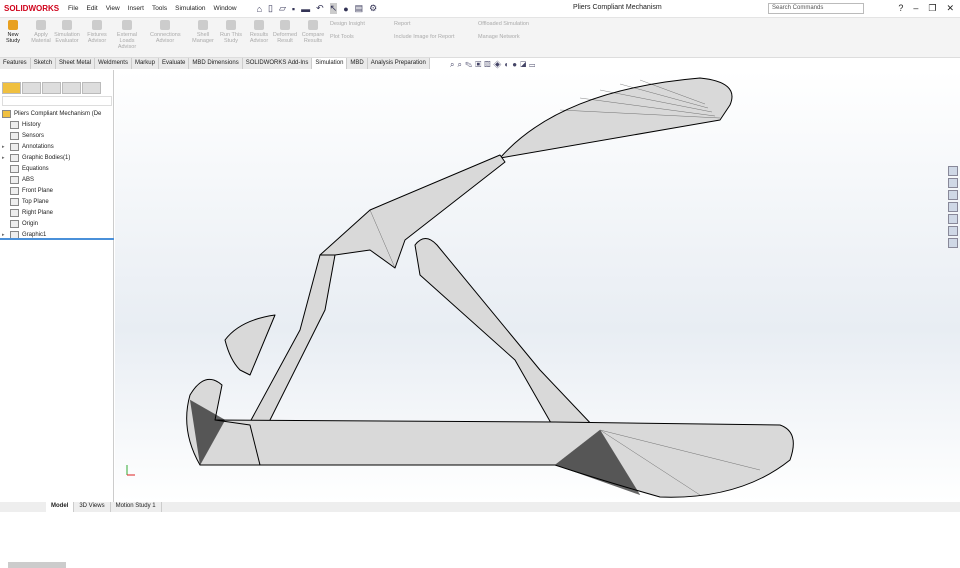 The width and height of the screenshot is (960, 568). Describe the element at coordinates (32, 8) in the screenshot. I see `solidworks-logo: SOLIDWORKS` at that location.